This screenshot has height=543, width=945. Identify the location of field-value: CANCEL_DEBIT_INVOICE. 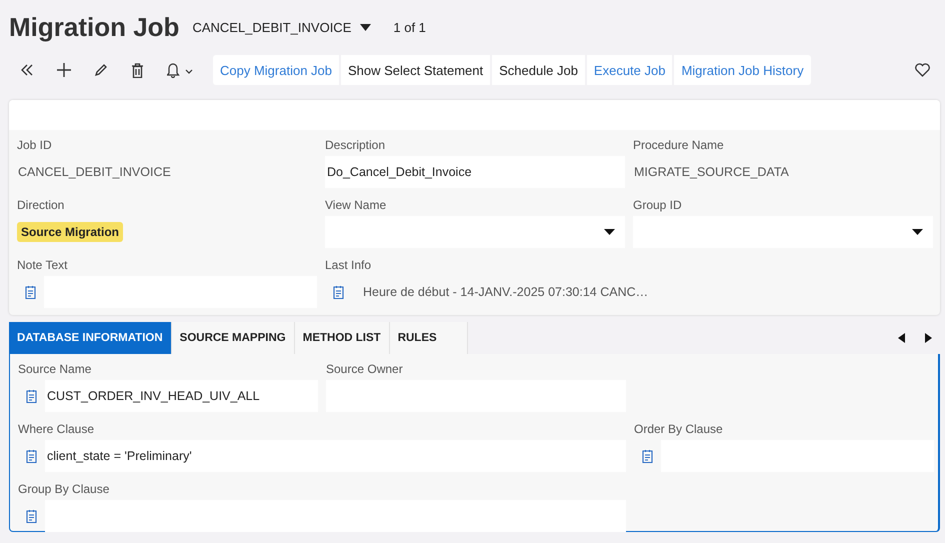
(94, 172).